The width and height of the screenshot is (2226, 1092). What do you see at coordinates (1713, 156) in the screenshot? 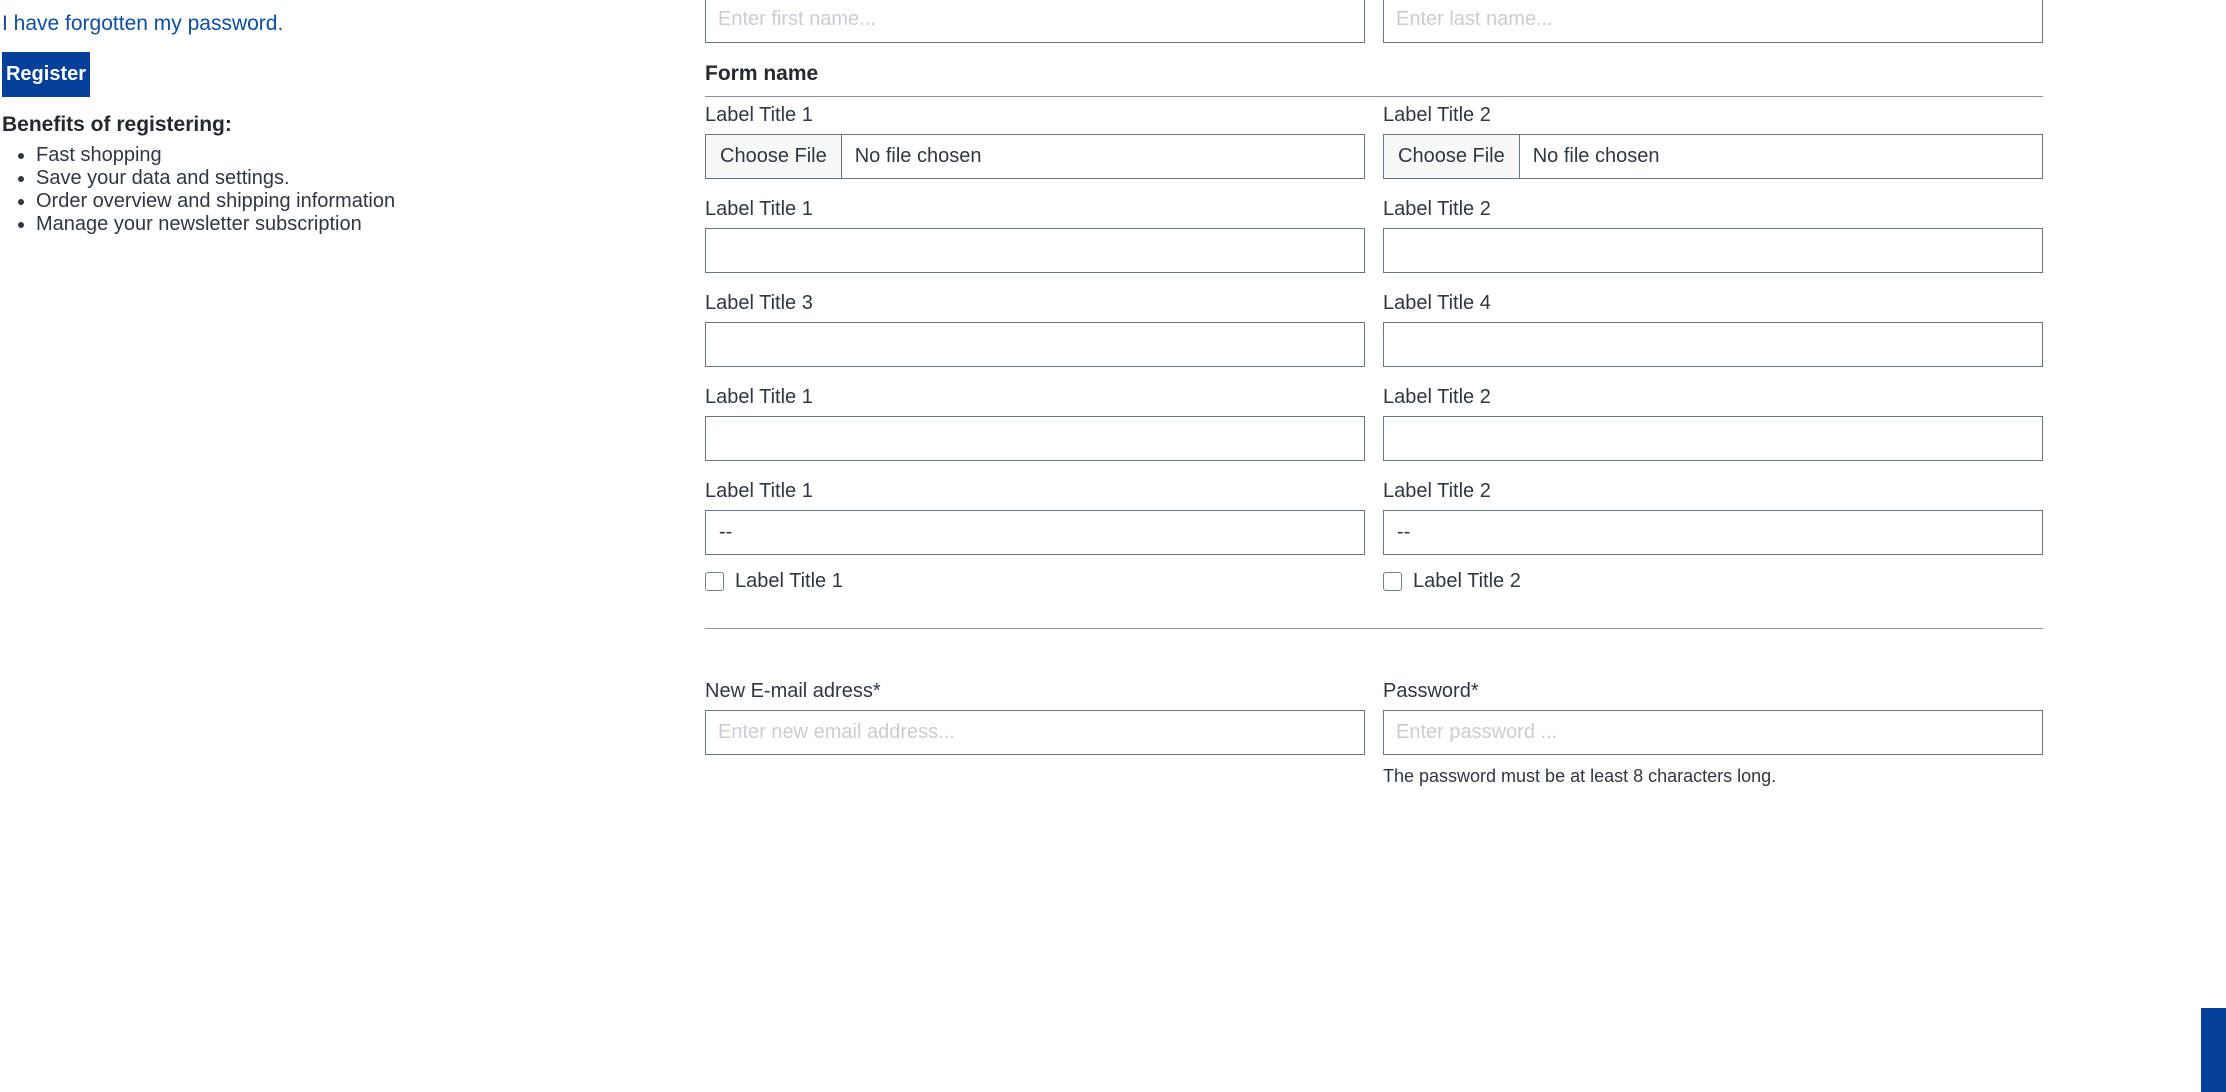
I see `file-input-right: Choose File No file chosen` at bounding box center [1713, 156].